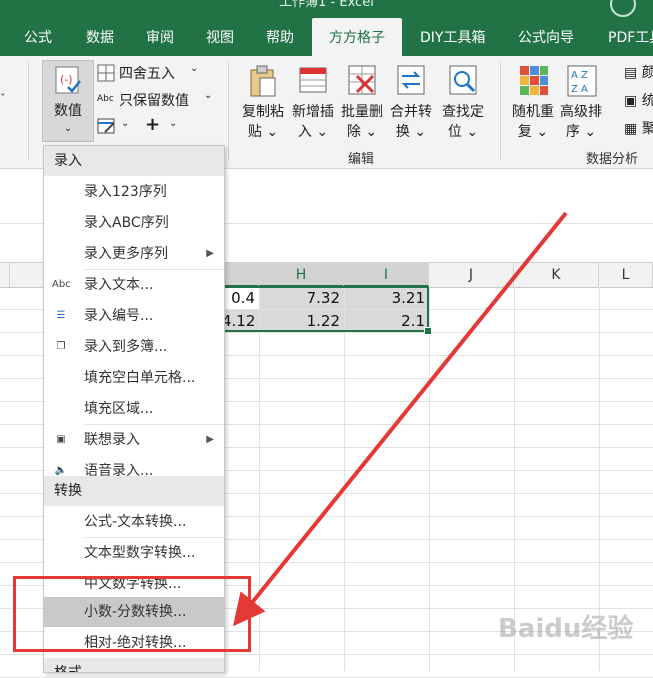  What do you see at coordinates (280, 37) in the screenshot?
I see `tab-help: 帮助` at bounding box center [280, 37].